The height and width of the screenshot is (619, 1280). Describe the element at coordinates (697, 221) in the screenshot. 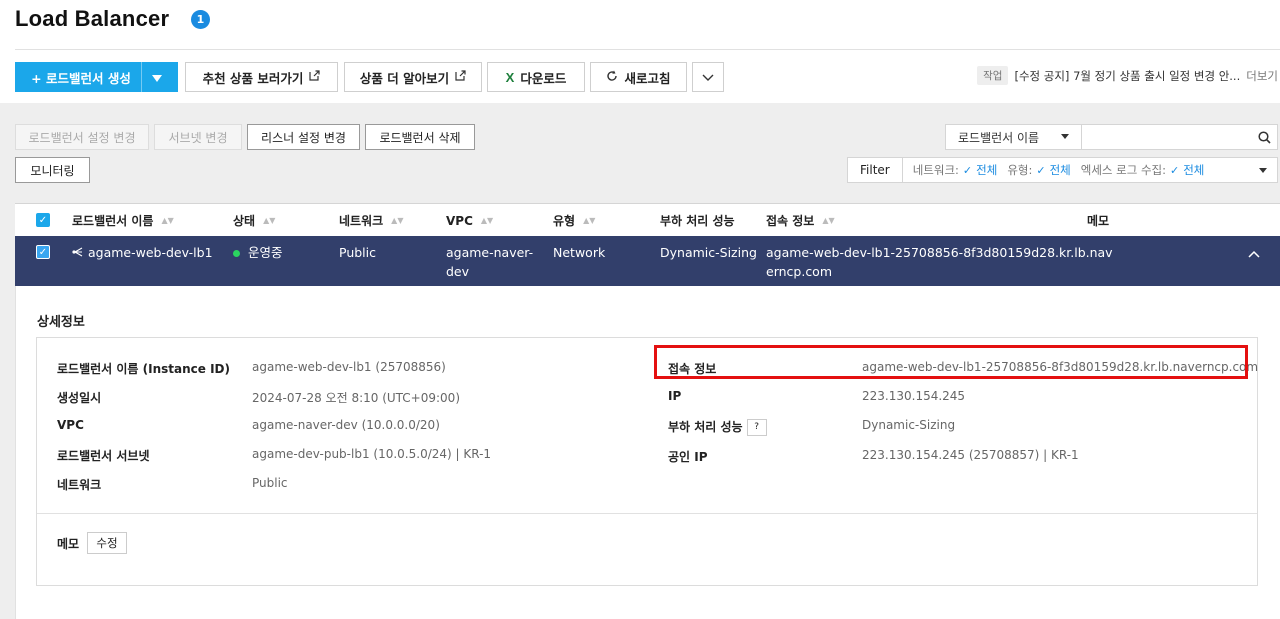

I see `column-performance-label: 부하 처리 성능` at that location.